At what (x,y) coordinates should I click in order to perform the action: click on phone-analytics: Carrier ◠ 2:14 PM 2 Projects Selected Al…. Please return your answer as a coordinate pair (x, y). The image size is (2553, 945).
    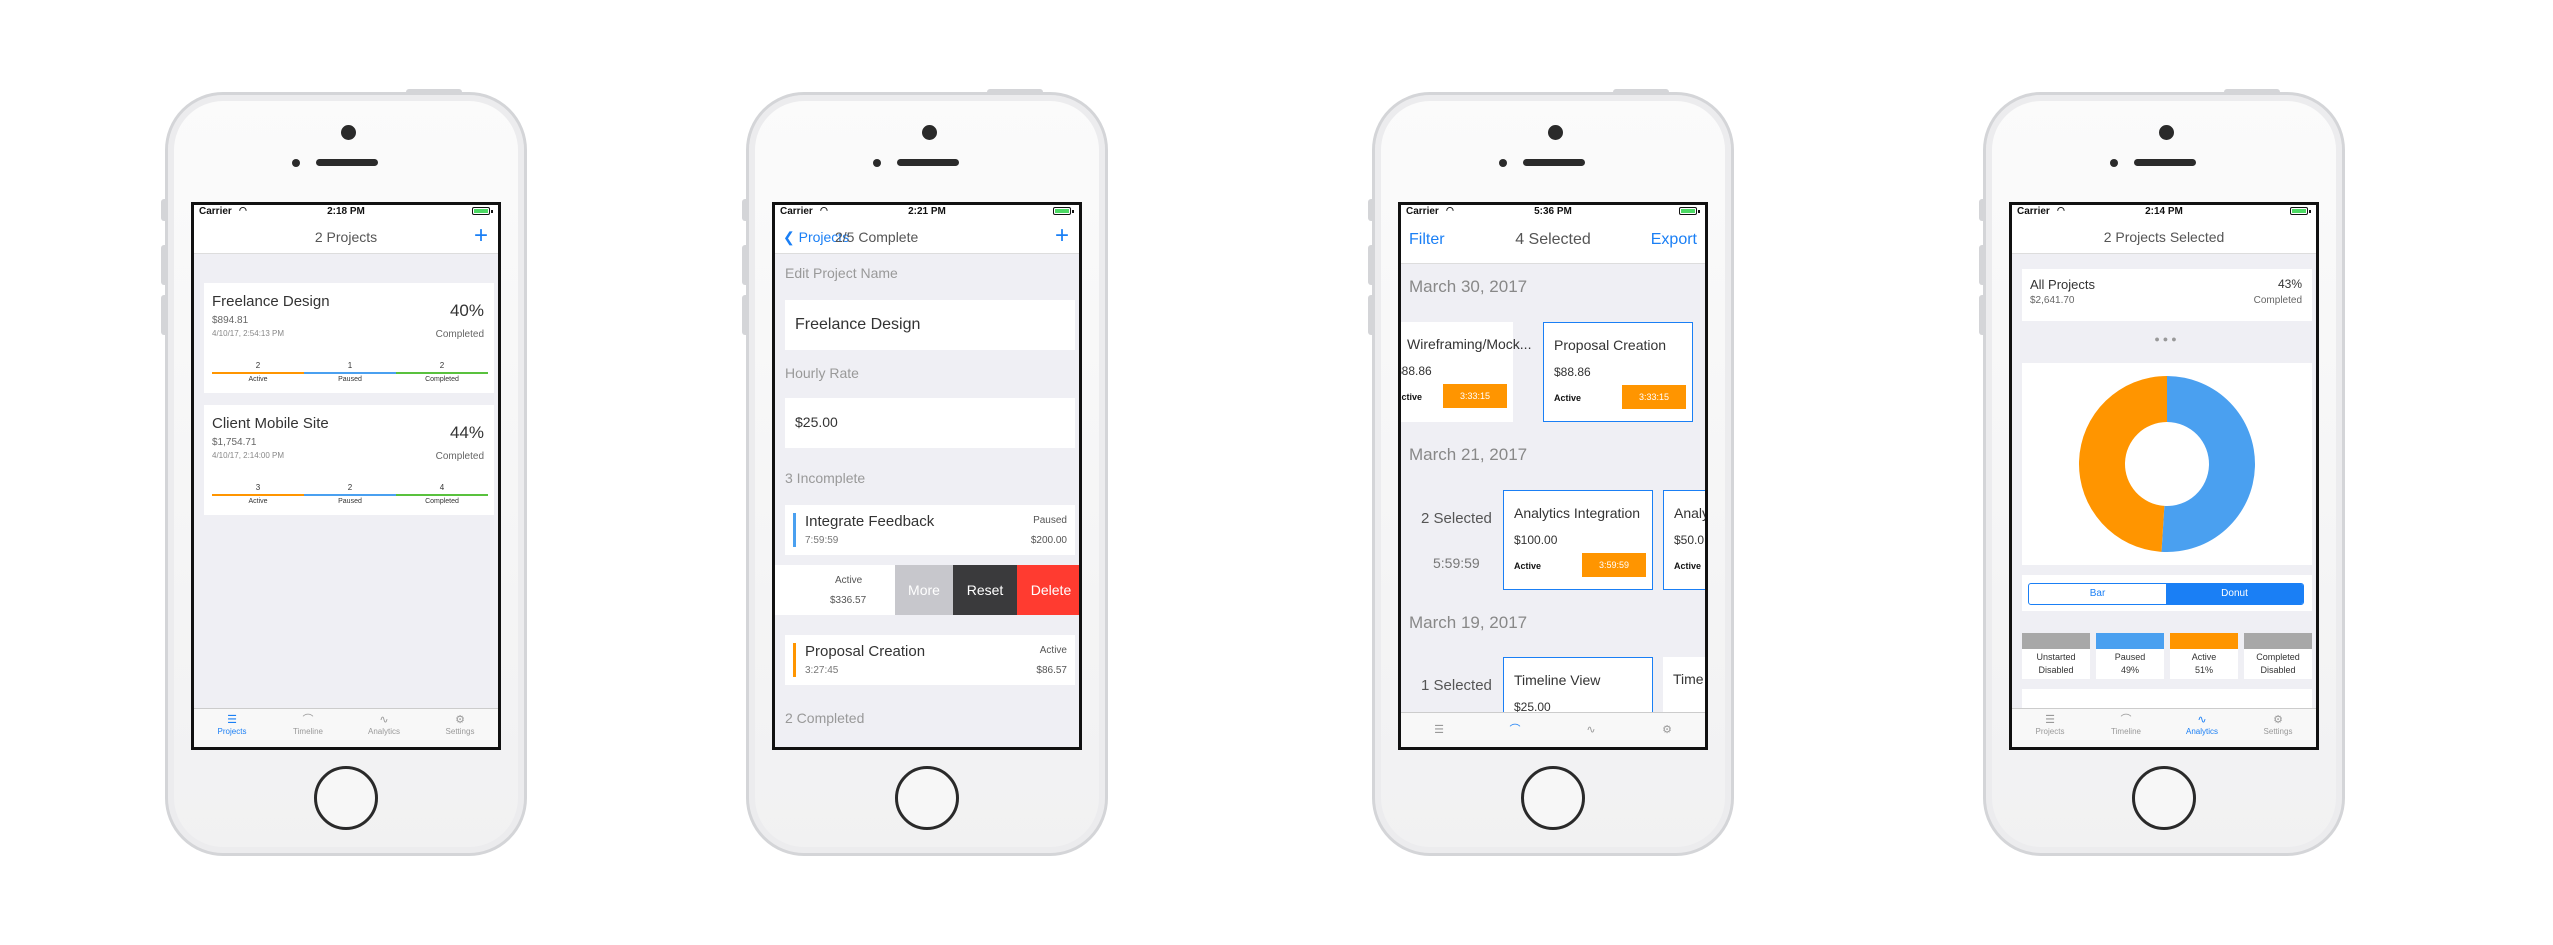
    Looking at the image, I should click on (2162, 472).